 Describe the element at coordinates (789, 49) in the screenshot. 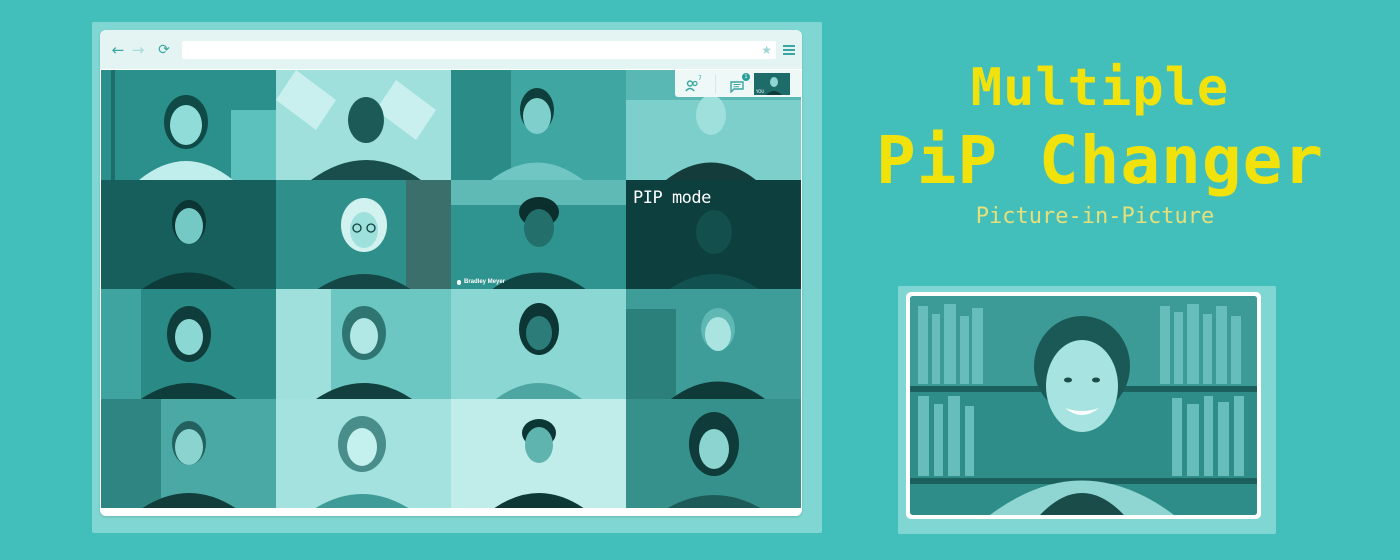

I see `hamburger-menu-icon` at that location.